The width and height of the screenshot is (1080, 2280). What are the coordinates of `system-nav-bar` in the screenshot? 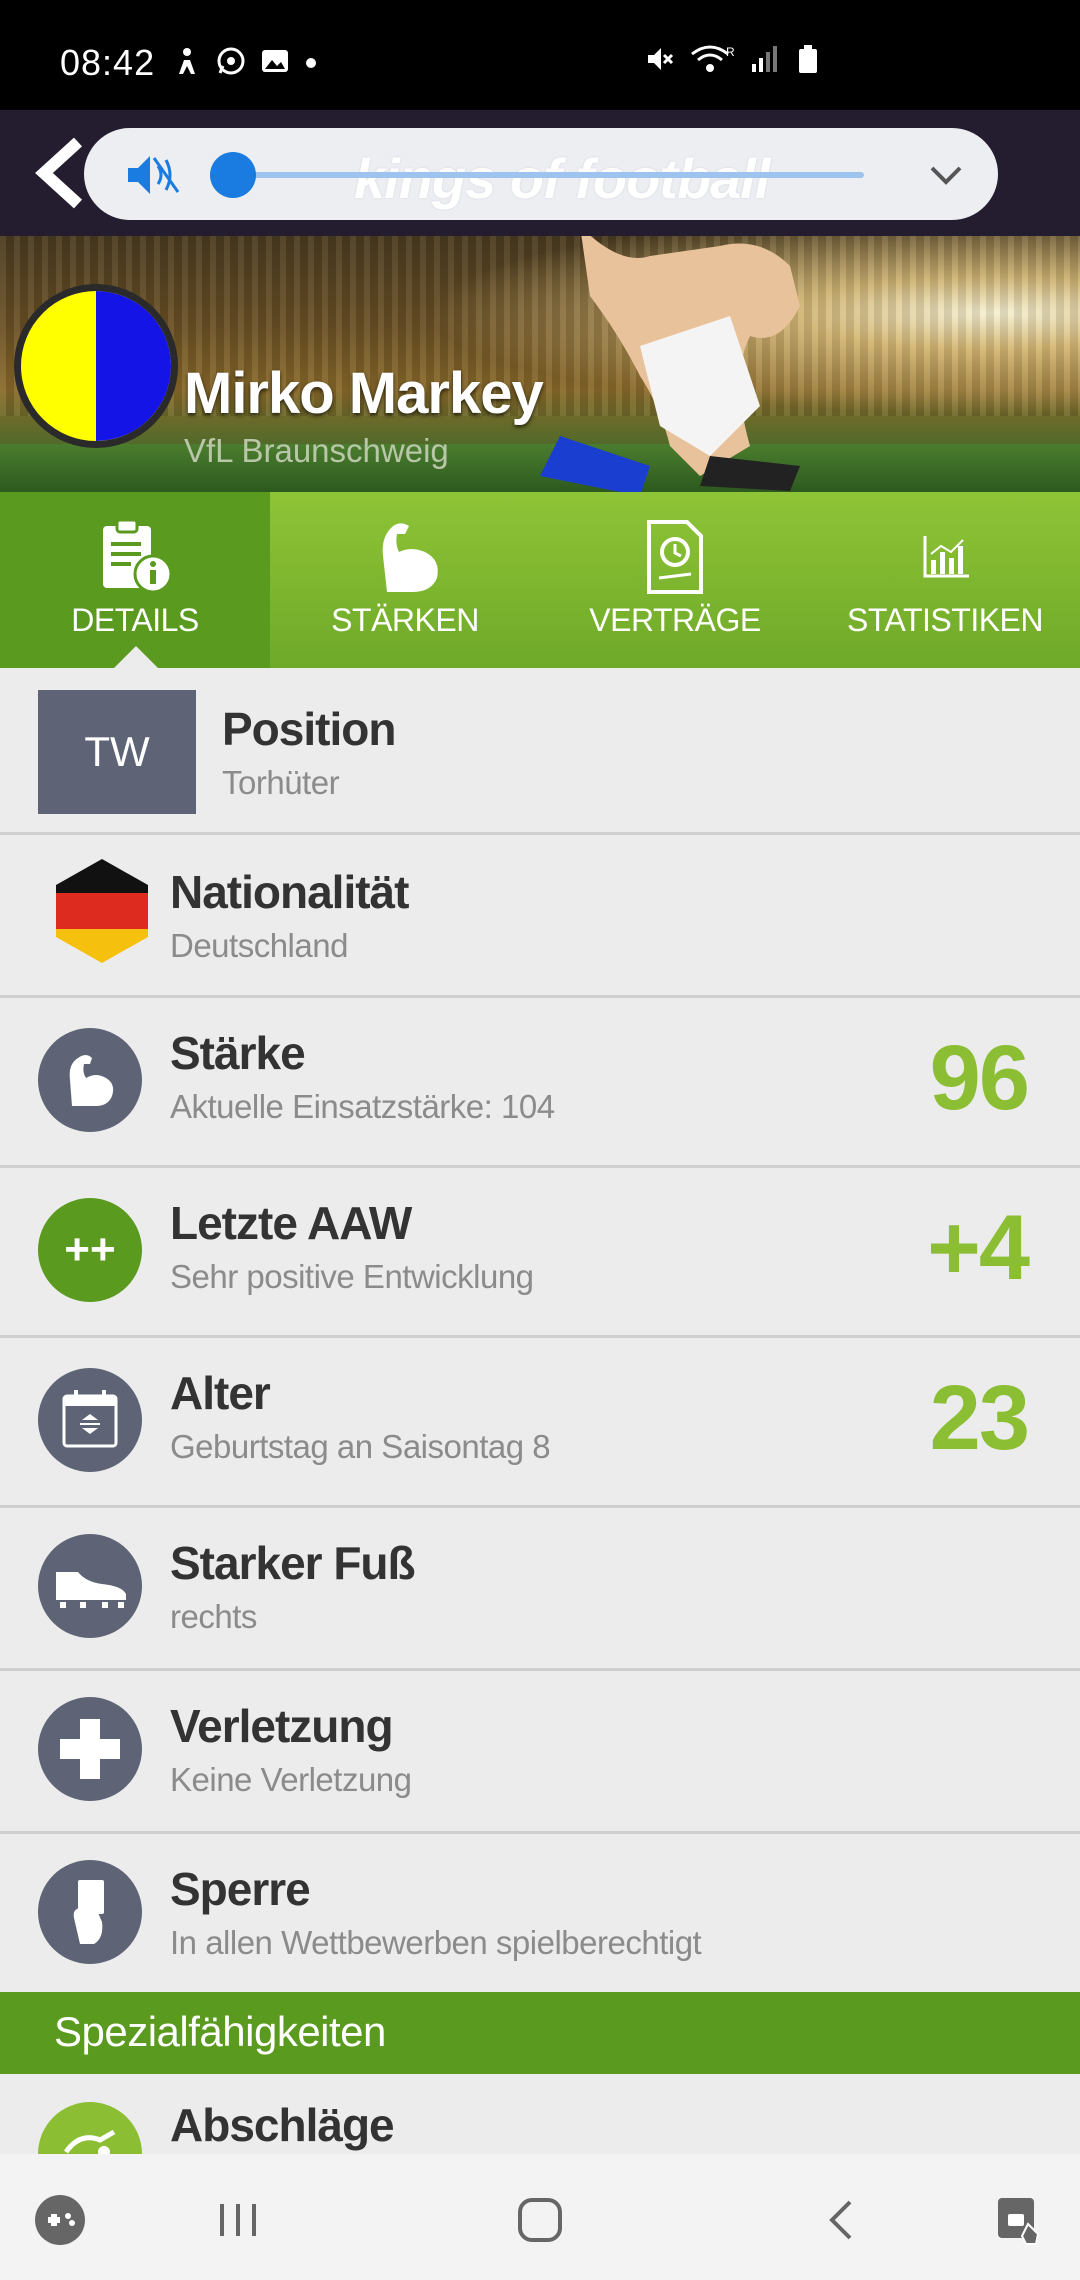 It's located at (540, 2217).